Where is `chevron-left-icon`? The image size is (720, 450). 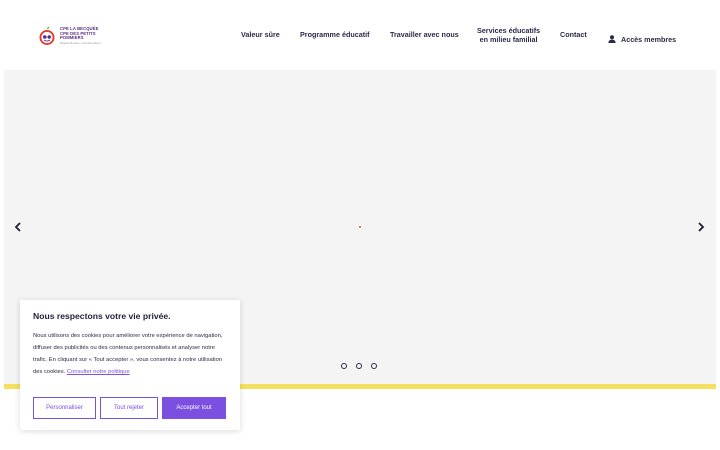 chevron-left-icon is located at coordinates (18, 228).